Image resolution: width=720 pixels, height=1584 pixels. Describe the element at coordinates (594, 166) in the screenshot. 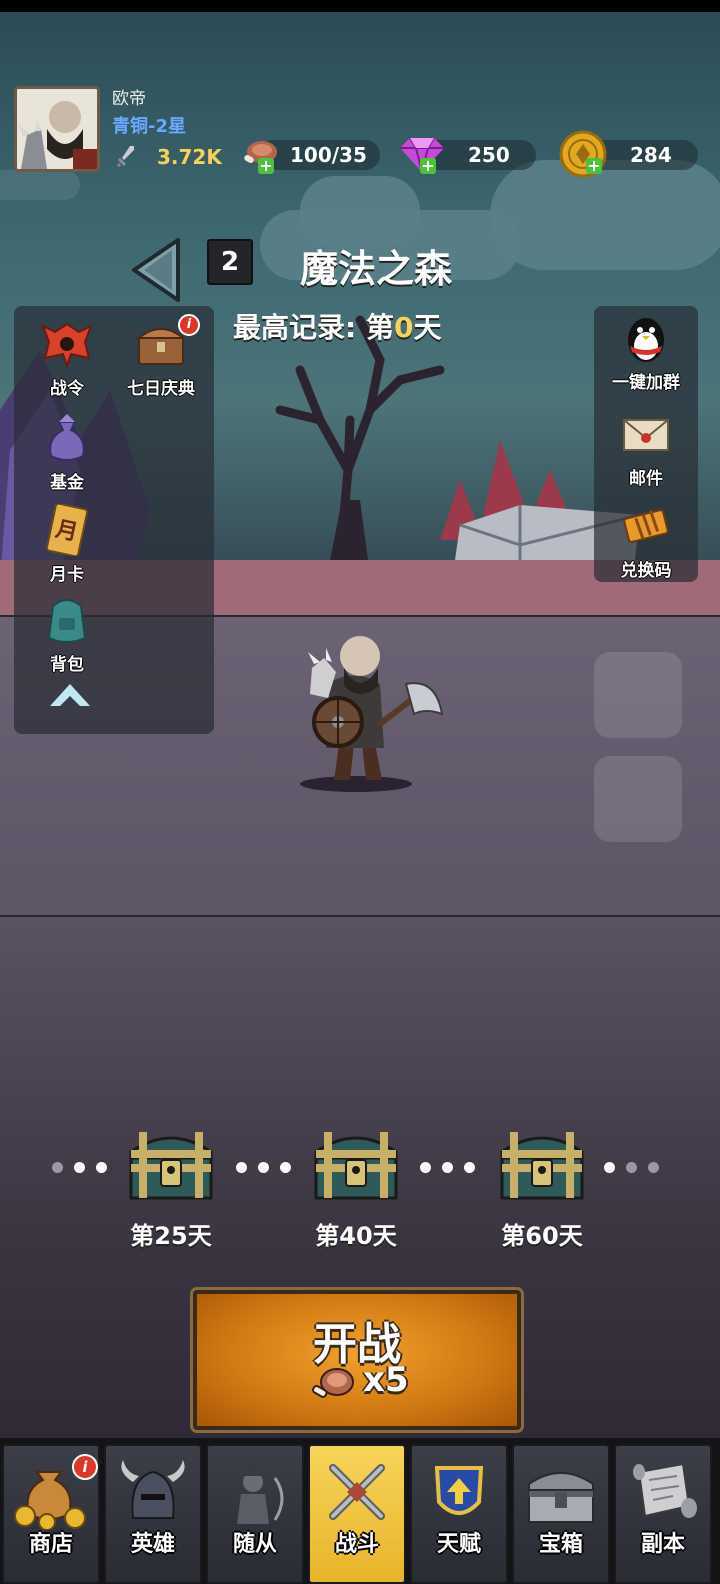

I see `add-gold-button: +` at that location.